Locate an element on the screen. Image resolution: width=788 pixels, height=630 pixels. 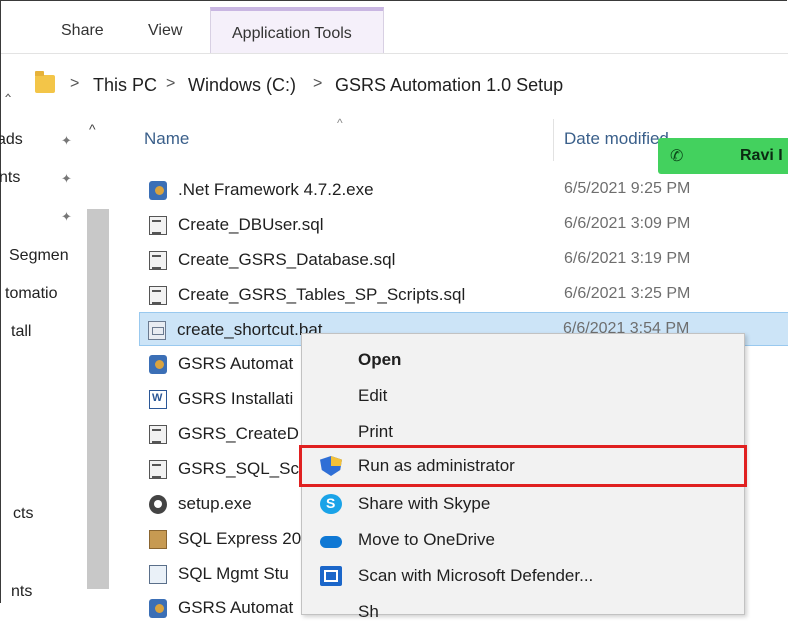
gear-icon is located at coordinates (158, 504).